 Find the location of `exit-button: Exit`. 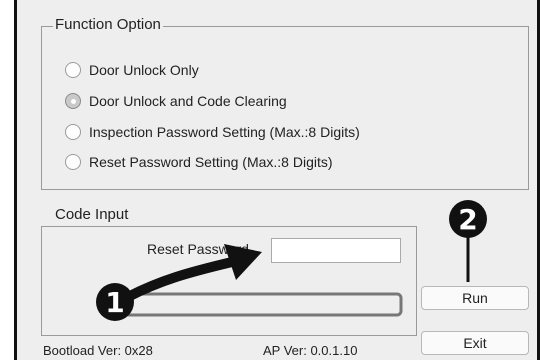

exit-button: Exit is located at coordinates (475, 343).